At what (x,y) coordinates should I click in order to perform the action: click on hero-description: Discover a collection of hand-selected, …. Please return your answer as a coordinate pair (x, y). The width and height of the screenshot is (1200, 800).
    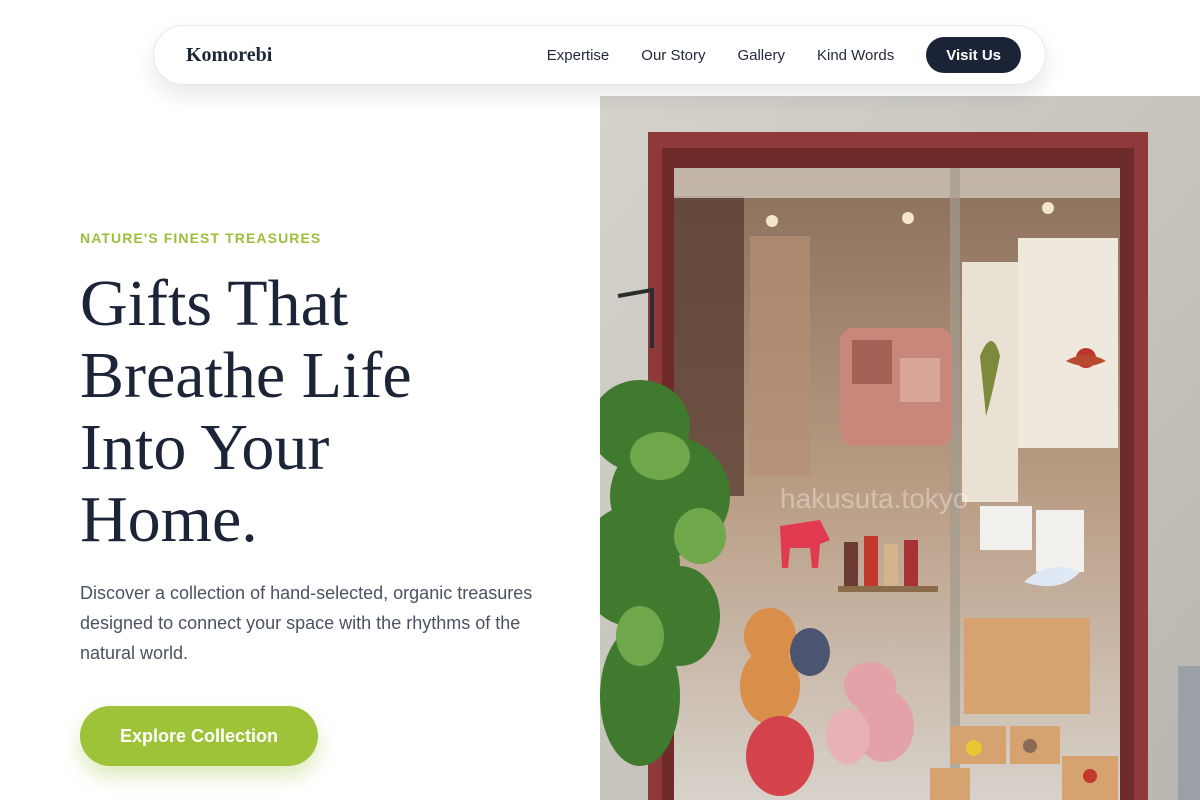
    Looking at the image, I should click on (306, 623).